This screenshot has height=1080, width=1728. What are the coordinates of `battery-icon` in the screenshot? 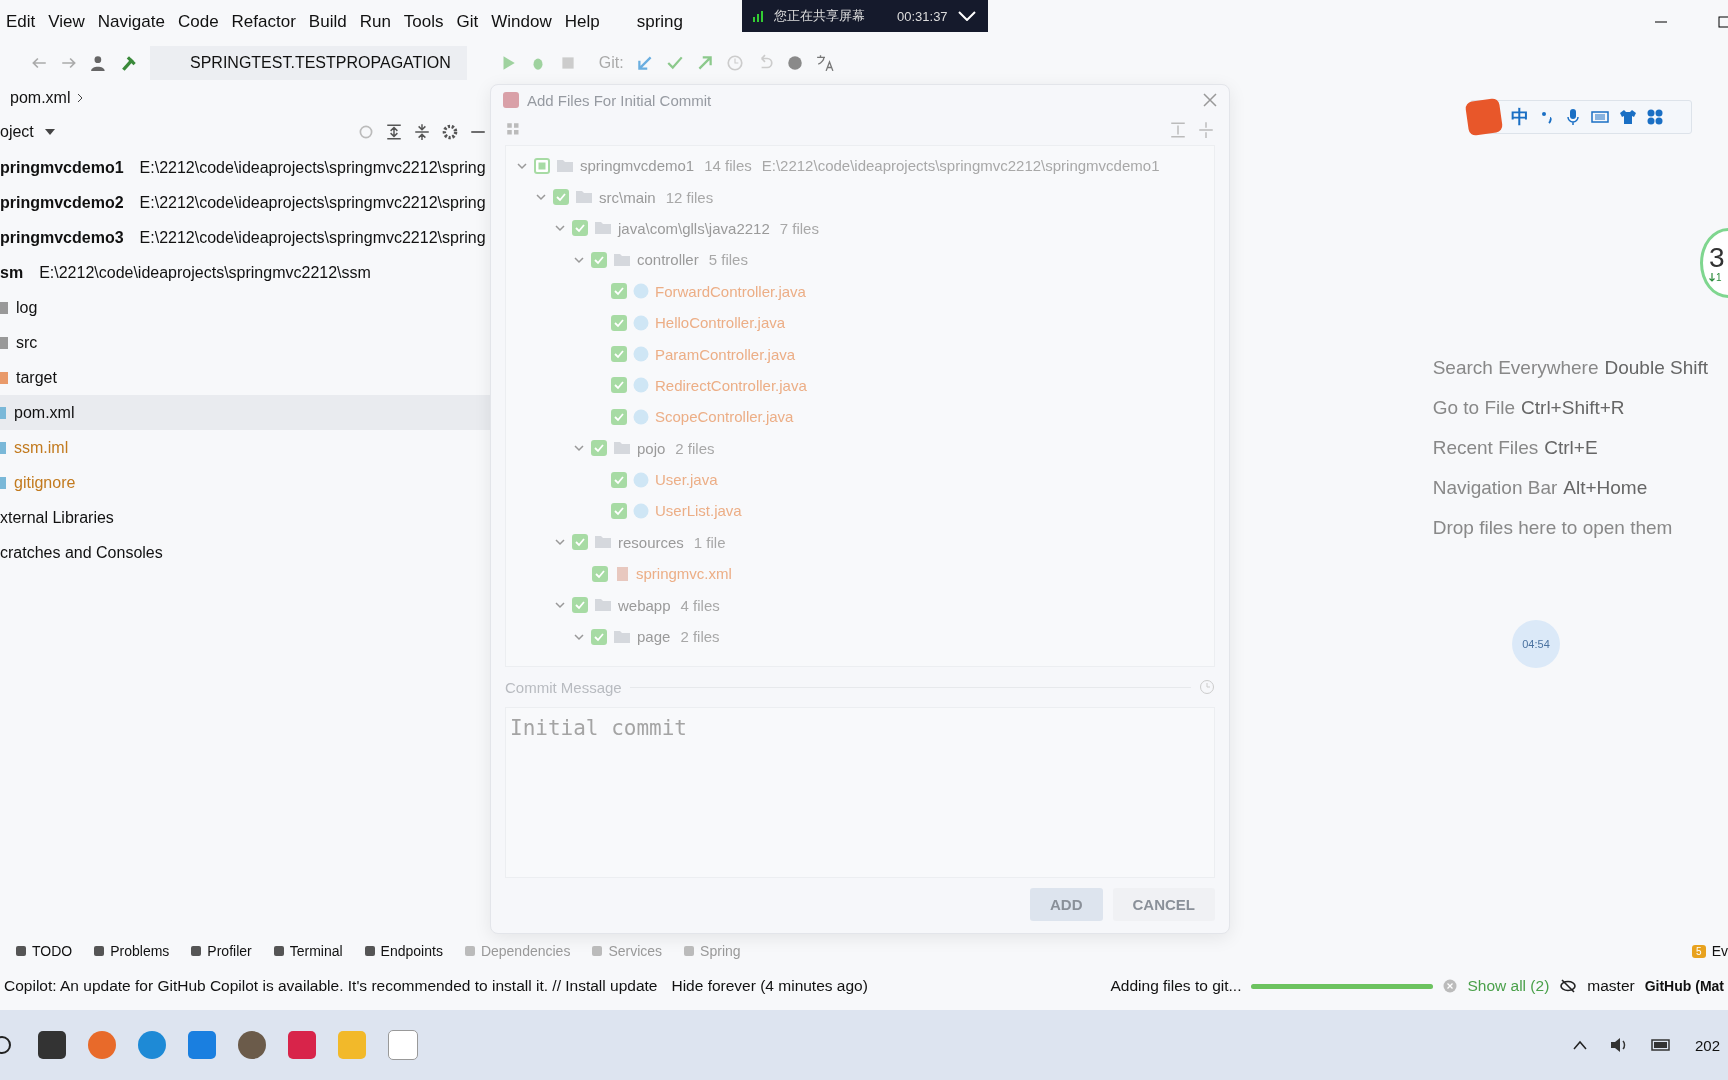 It's located at (1661, 1045).